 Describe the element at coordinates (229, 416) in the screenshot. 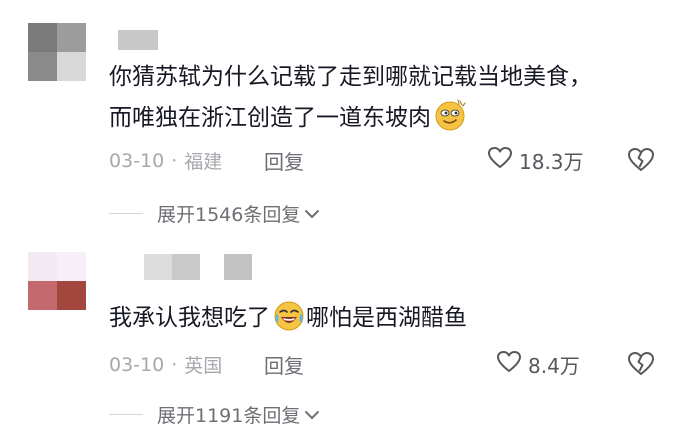

I see `expand-replies-label: 展开1191条回复` at that location.